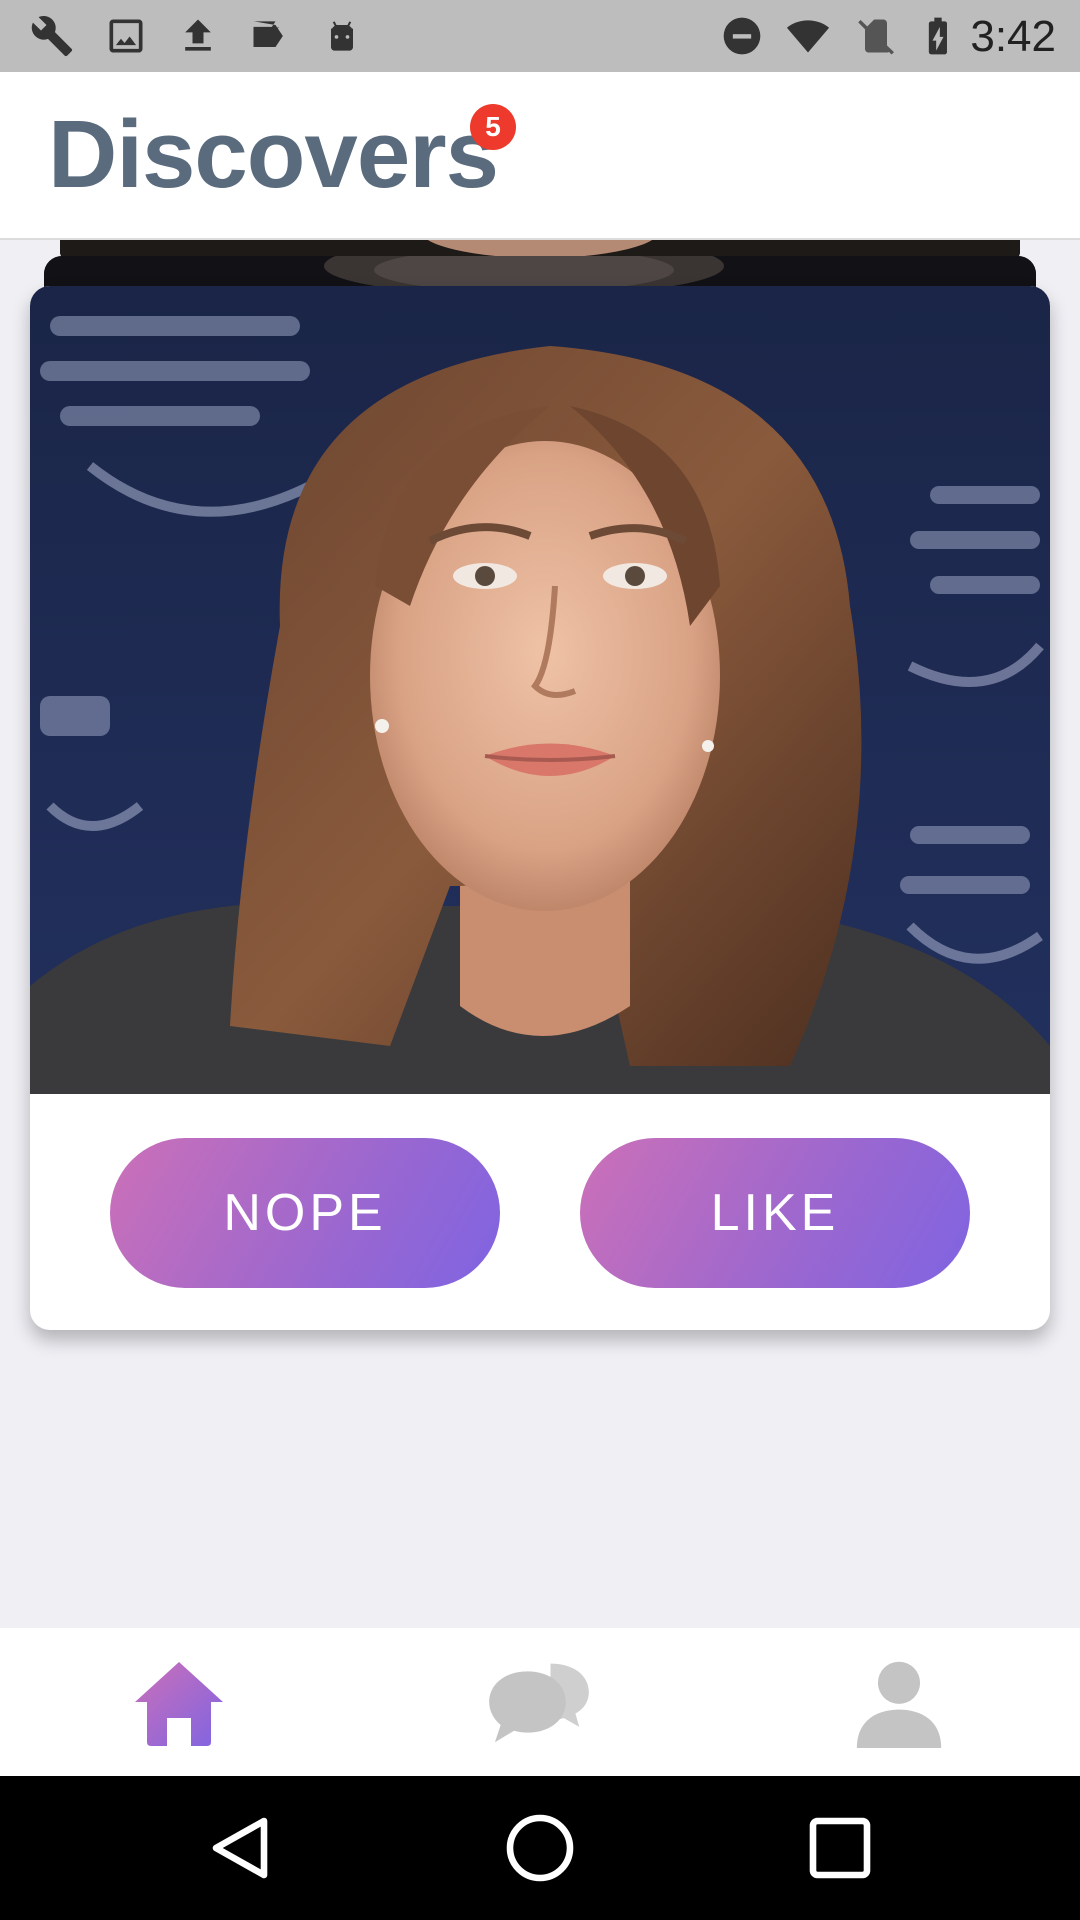 Image resolution: width=1080 pixels, height=1920 pixels. What do you see at coordinates (268, 34) in the screenshot?
I see `checklist-icon` at bounding box center [268, 34].